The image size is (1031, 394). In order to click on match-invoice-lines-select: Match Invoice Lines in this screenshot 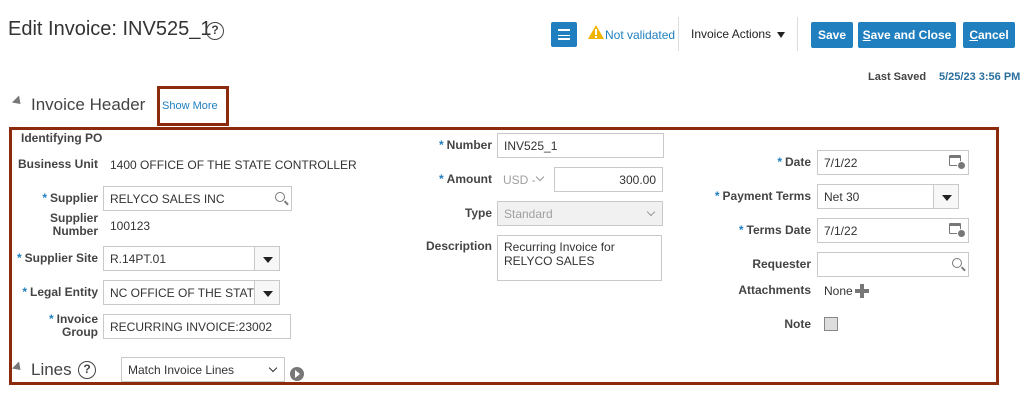, I will do `click(203, 369)`.